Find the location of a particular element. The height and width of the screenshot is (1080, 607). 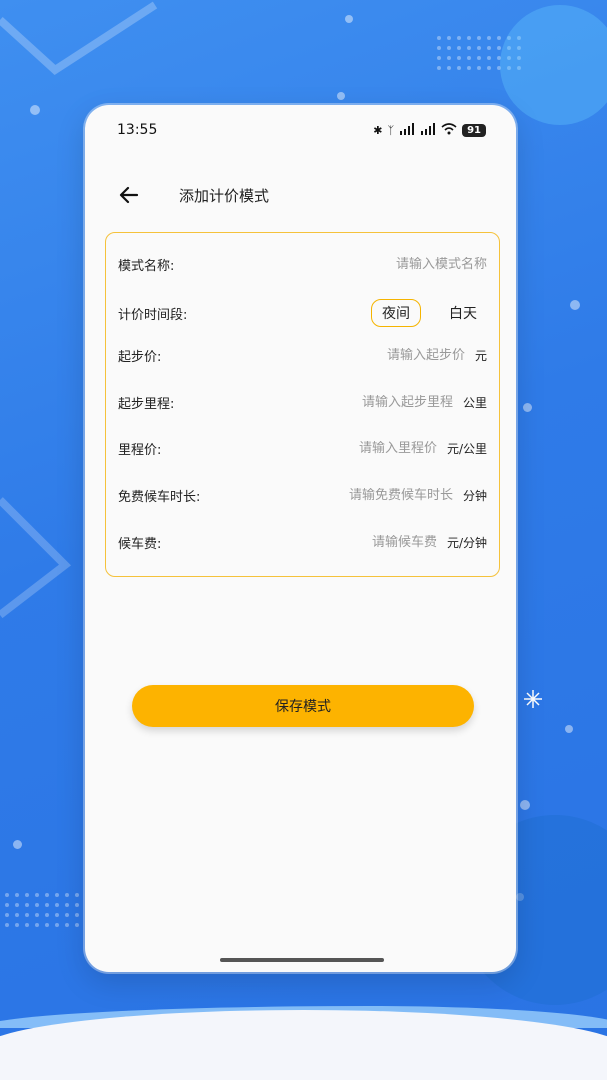

wait-fee-row: 候车费: 元/分钟 is located at coordinates (302, 542).